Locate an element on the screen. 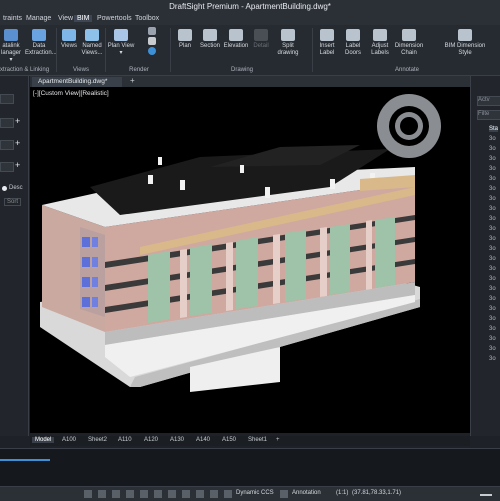  dynamic-ccs-toggle: Dynamic CCS is located at coordinates (255, 493).